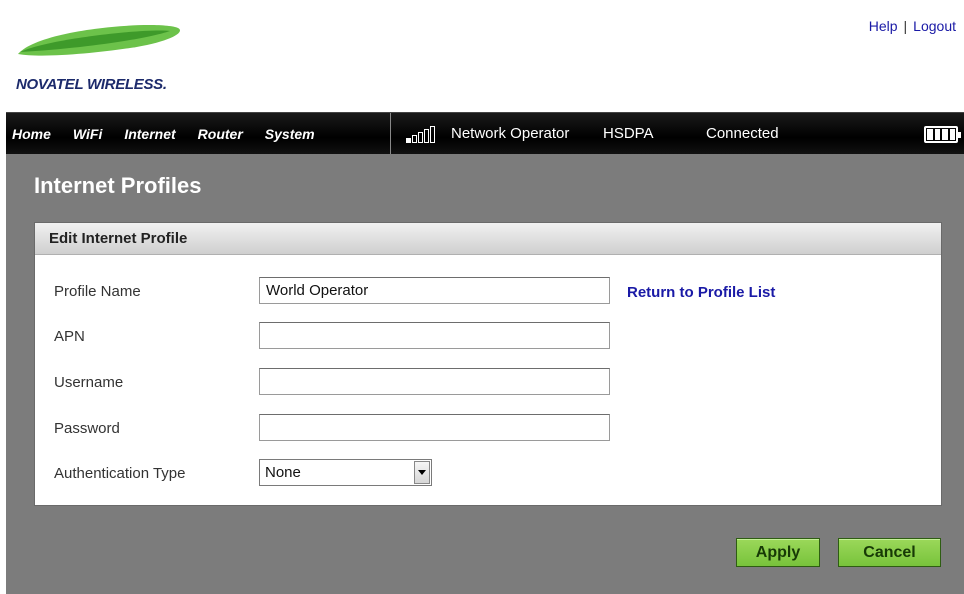 The height and width of the screenshot is (594, 964). Describe the element at coordinates (220, 134) in the screenshot. I see `nav-item-router: Router` at that location.